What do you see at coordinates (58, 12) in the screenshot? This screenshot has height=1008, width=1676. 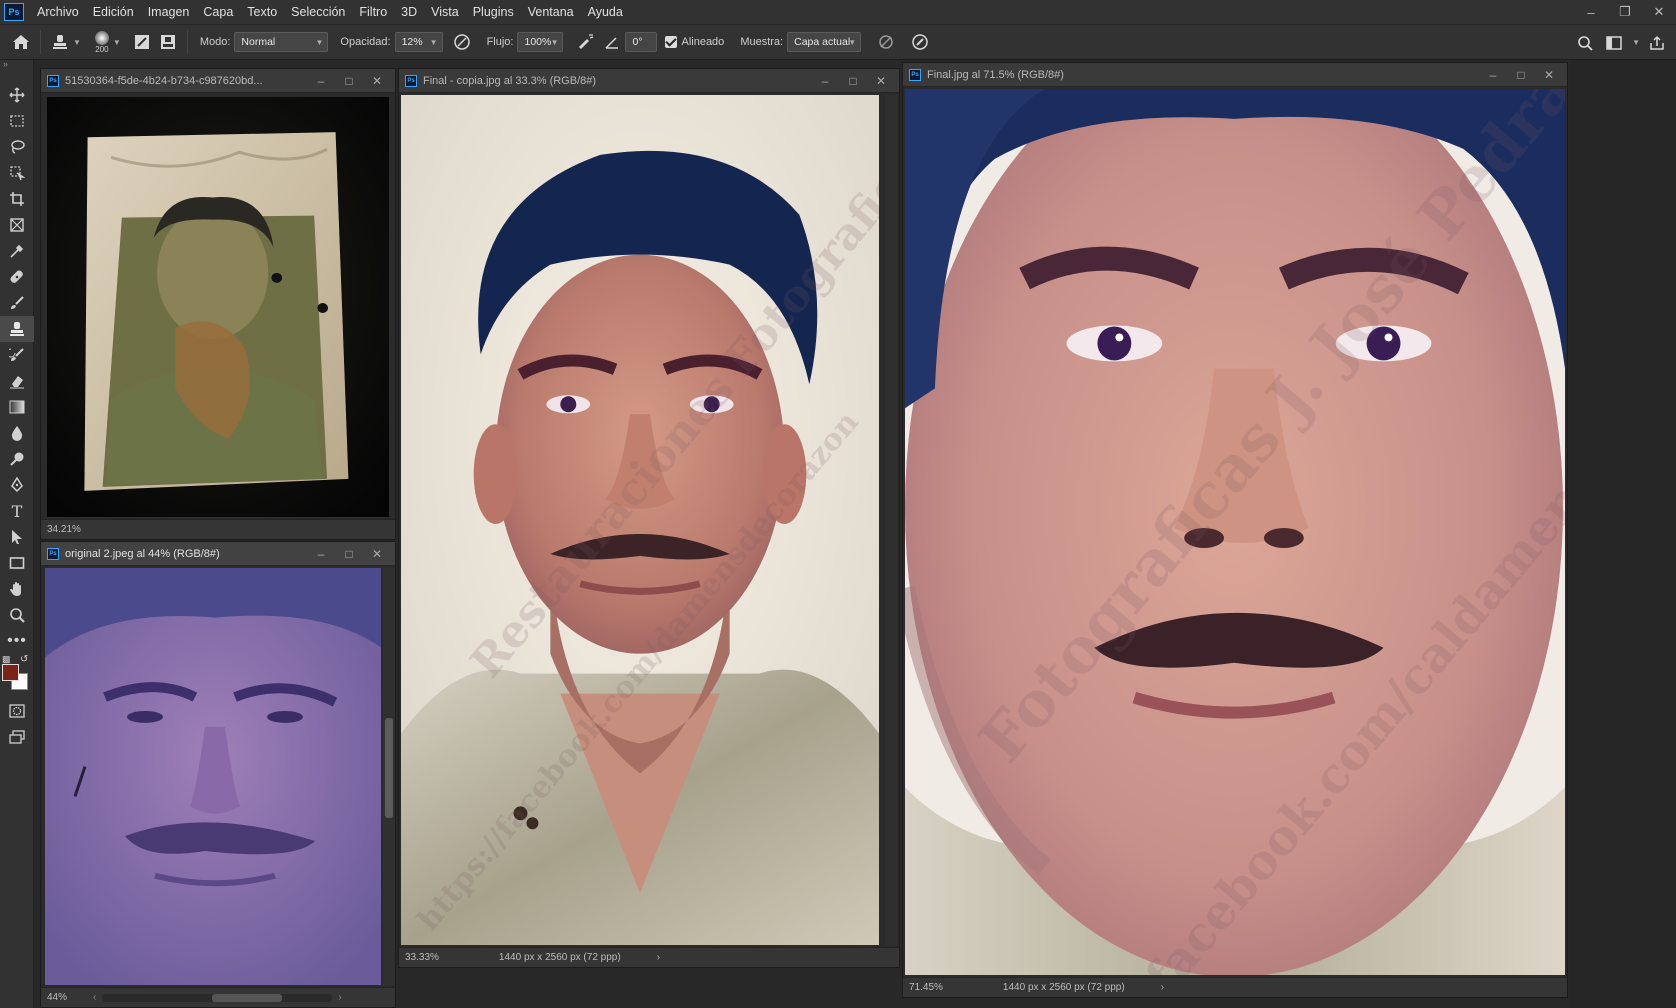 I see `menu-archivo: Archivo` at bounding box center [58, 12].